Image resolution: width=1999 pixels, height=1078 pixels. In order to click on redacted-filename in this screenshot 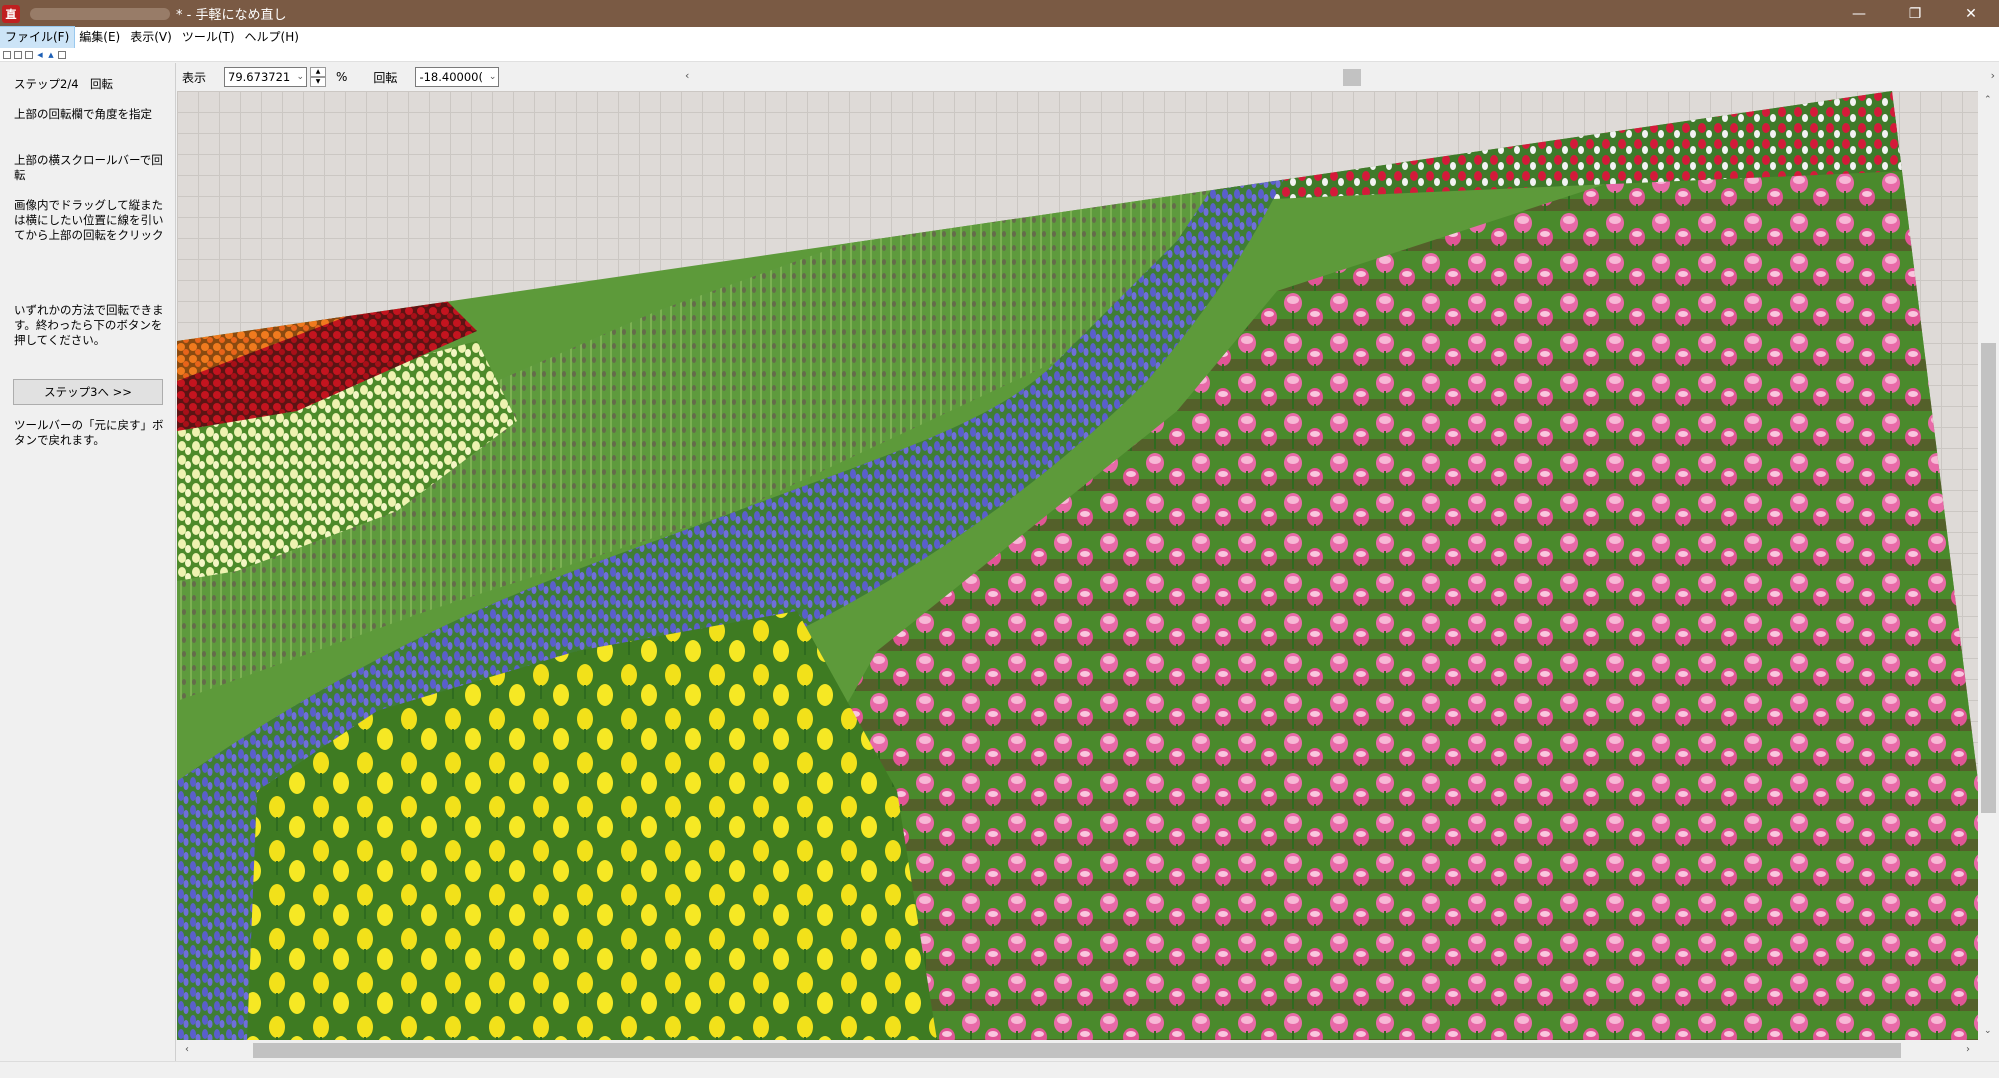, I will do `click(100, 13)`.